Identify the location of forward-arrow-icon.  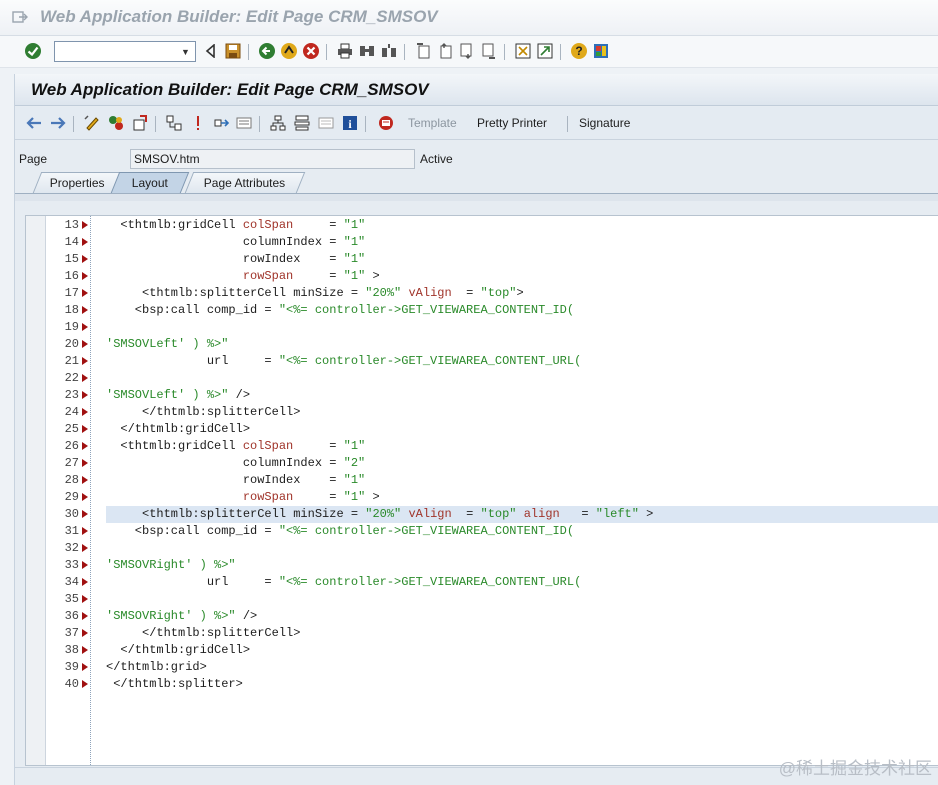
(58, 123).